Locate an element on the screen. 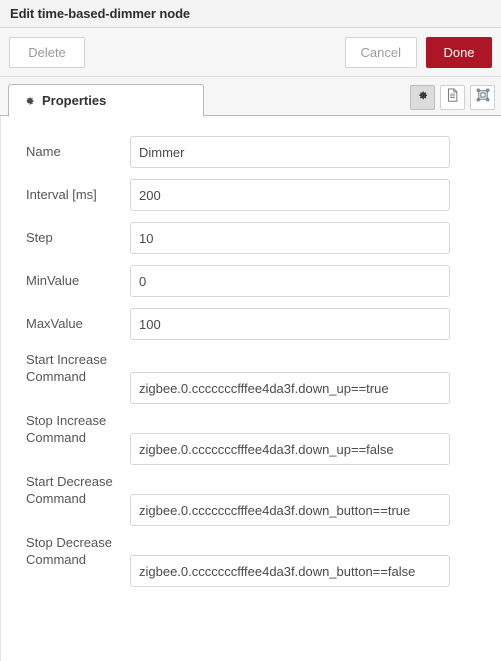 This screenshot has width=501, height=661. resize-node-icon-button is located at coordinates (482, 97).